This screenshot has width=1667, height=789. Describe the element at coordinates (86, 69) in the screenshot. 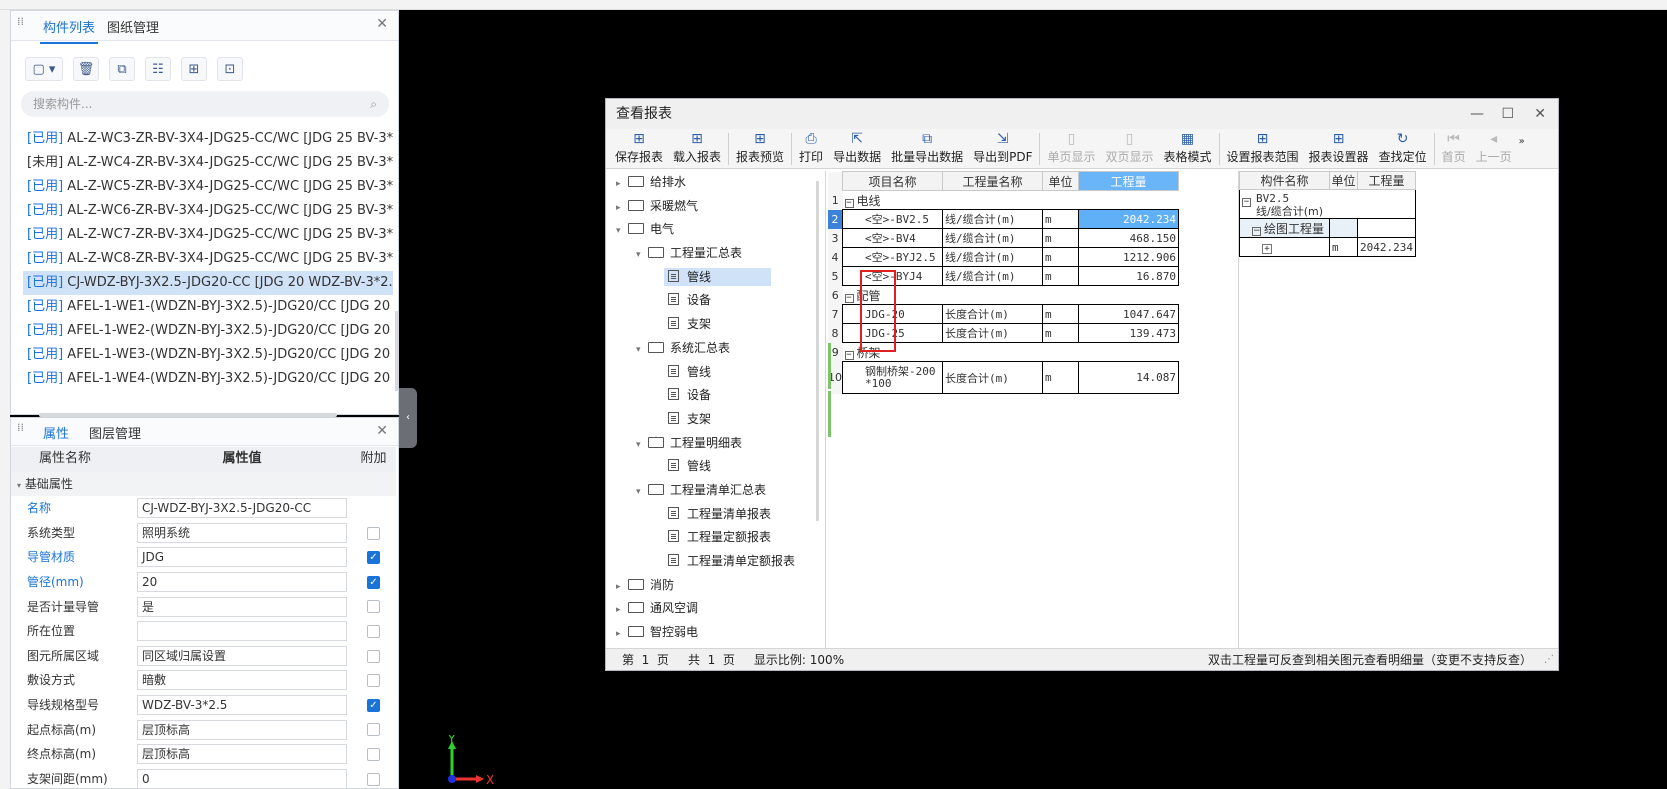

I see `delete-icon: 🗑` at that location.